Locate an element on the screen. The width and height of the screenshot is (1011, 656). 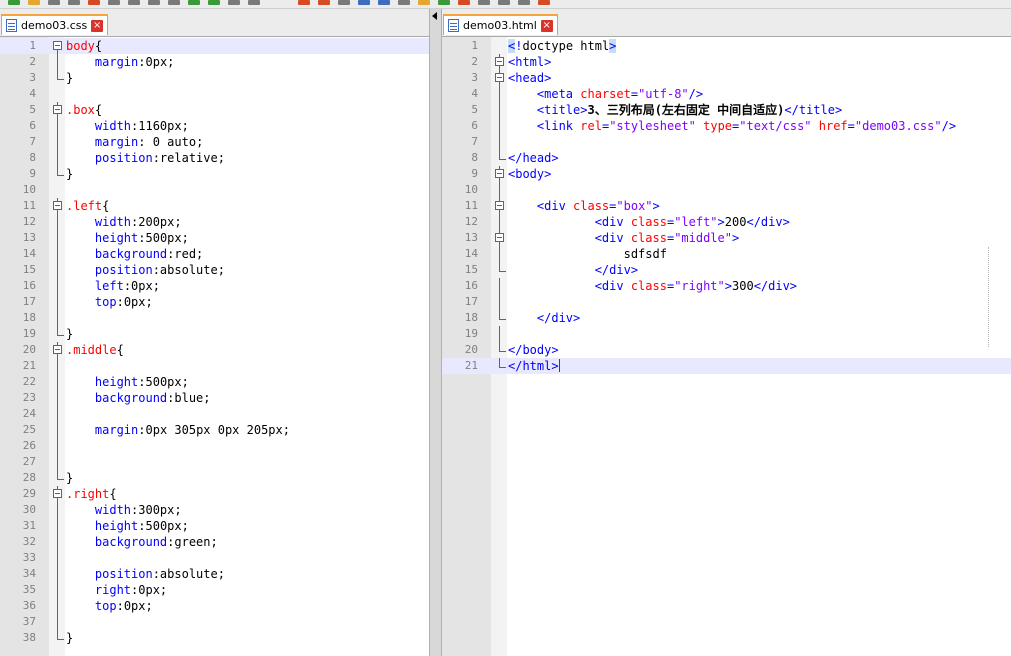
code-line: 18 is located at coordinates (214, 318).